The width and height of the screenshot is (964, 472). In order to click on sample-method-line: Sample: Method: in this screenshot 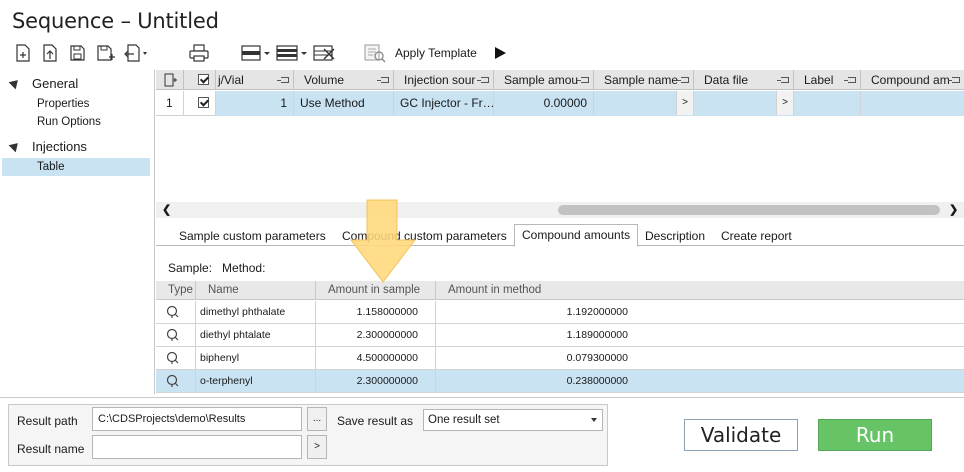, I will do `click(216, 268)`.